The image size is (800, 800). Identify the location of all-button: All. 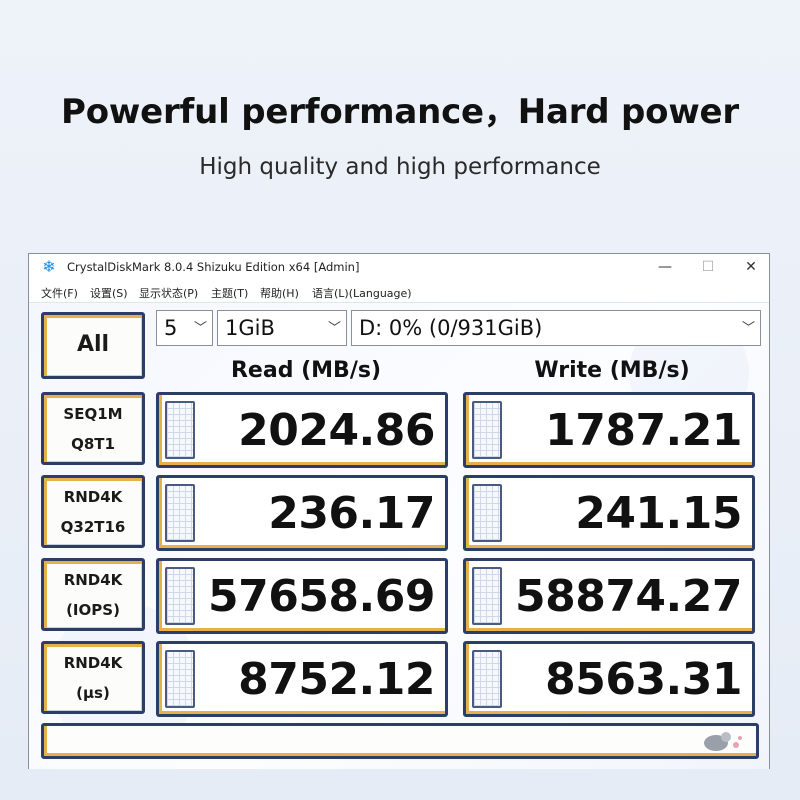
(93, 345).